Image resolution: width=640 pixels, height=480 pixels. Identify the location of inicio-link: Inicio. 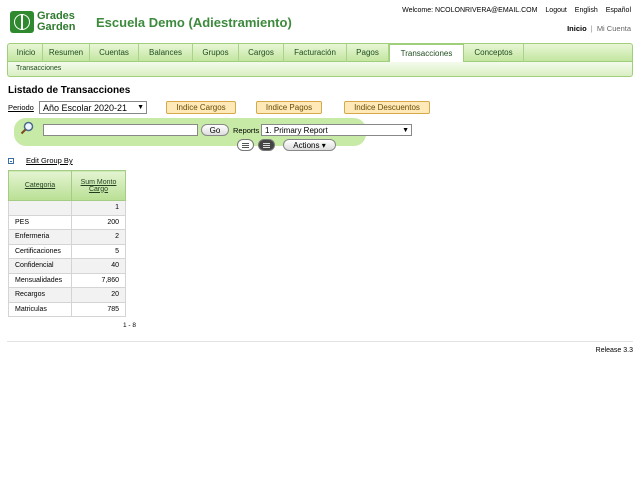
(577, 28).